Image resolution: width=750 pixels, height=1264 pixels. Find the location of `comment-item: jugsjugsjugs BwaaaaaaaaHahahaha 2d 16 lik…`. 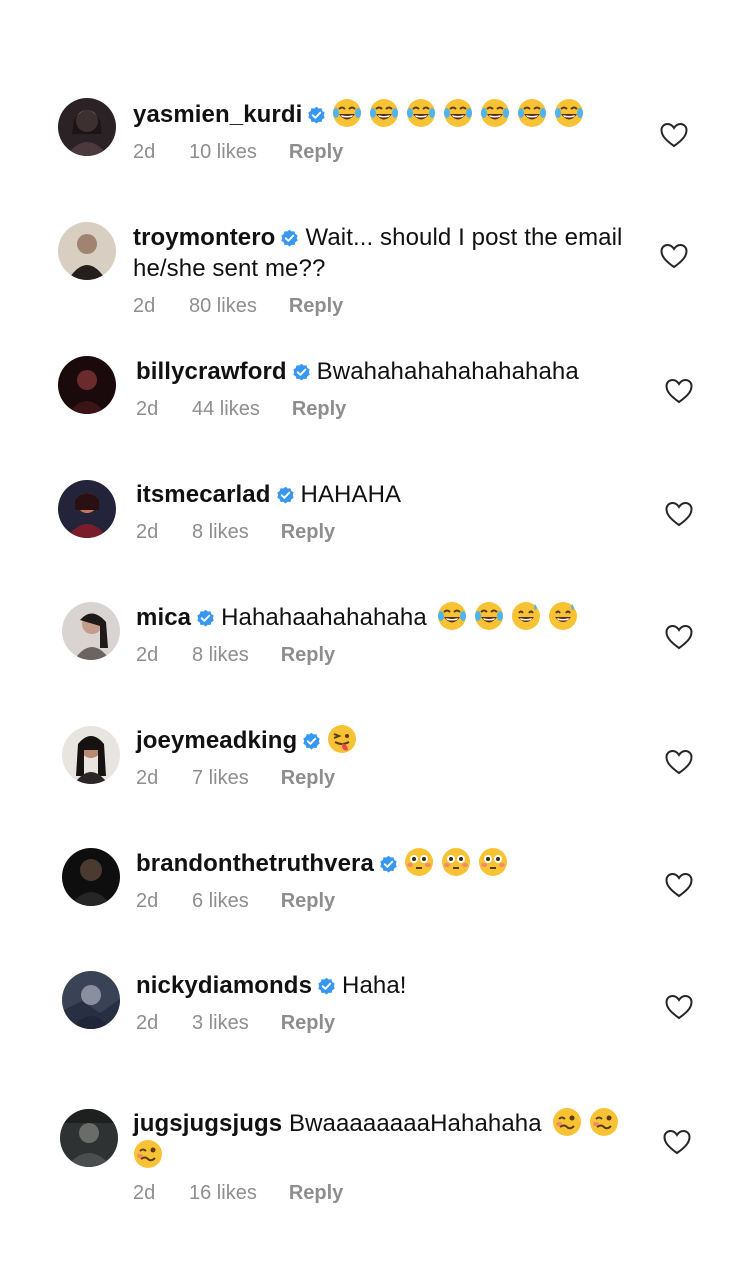

comment-item: jugsjugsjugs BwaaaaaaaaHahahaha 2d 16 lik… is located at coordinates (375, 1162).